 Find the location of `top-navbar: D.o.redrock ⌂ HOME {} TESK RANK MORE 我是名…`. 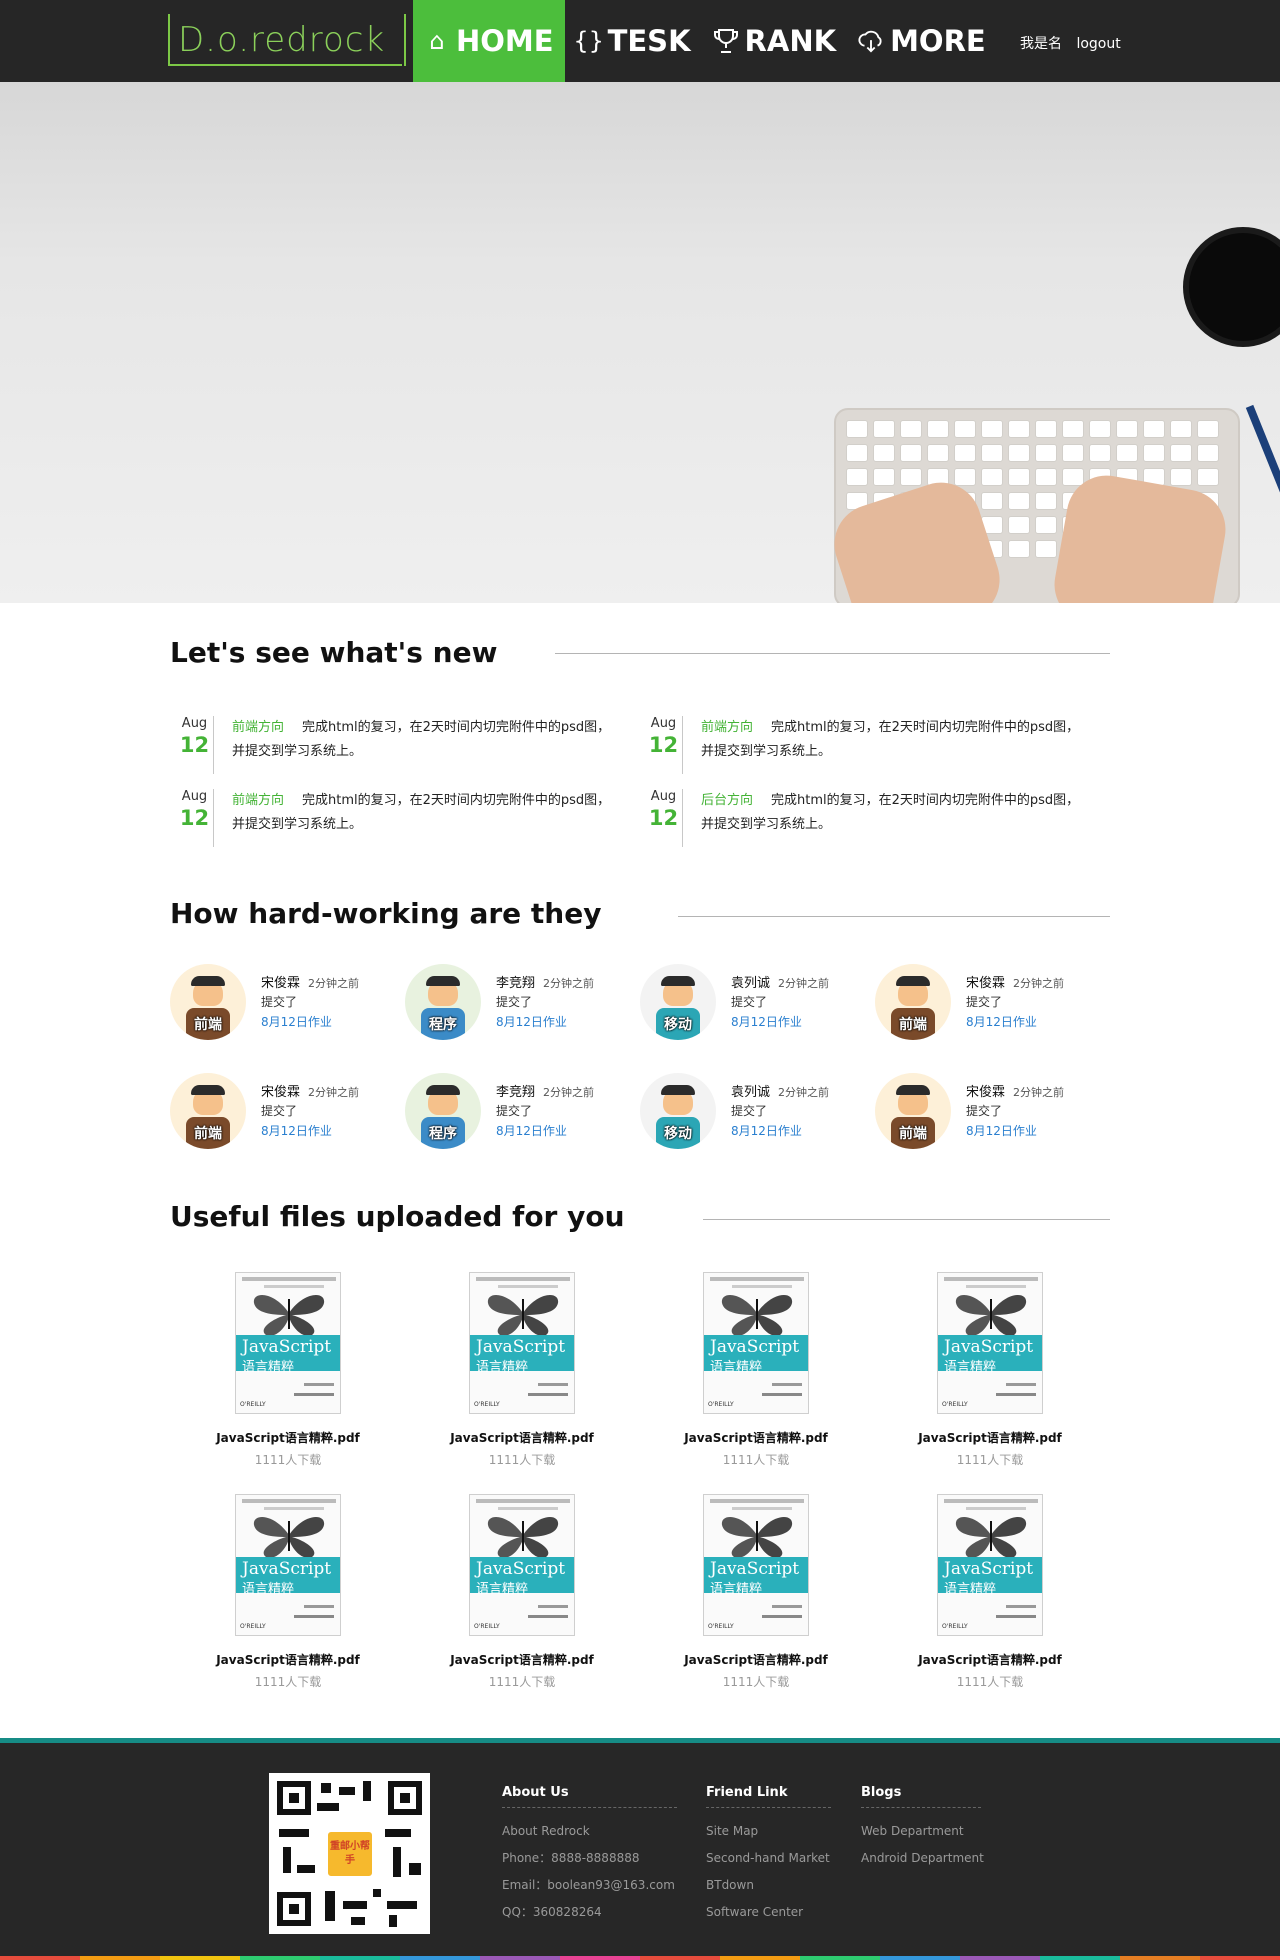

top-navbar: D.o.redrock ⌂ HOME {} TESK RANK MORE 我是名… is located at coordinates (640, 41).